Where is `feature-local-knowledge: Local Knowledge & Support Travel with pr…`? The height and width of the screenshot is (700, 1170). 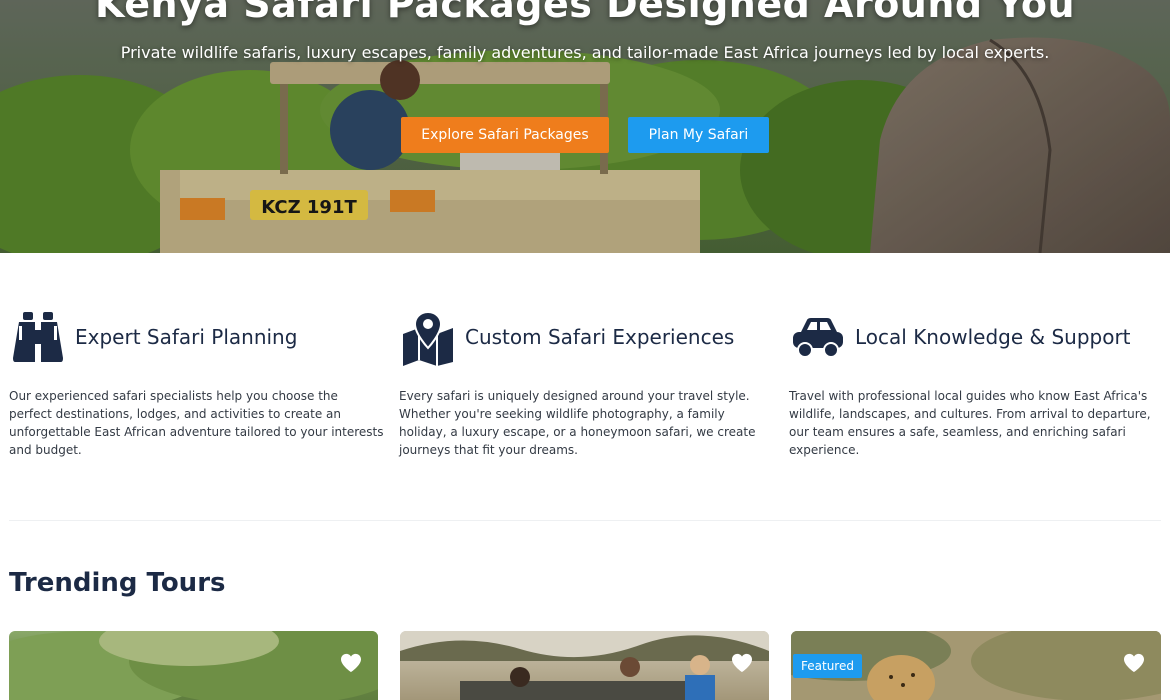 feature-local-knowledge: Local Knowledge & Support Travel with pr… is located at coordinates (976, 382).